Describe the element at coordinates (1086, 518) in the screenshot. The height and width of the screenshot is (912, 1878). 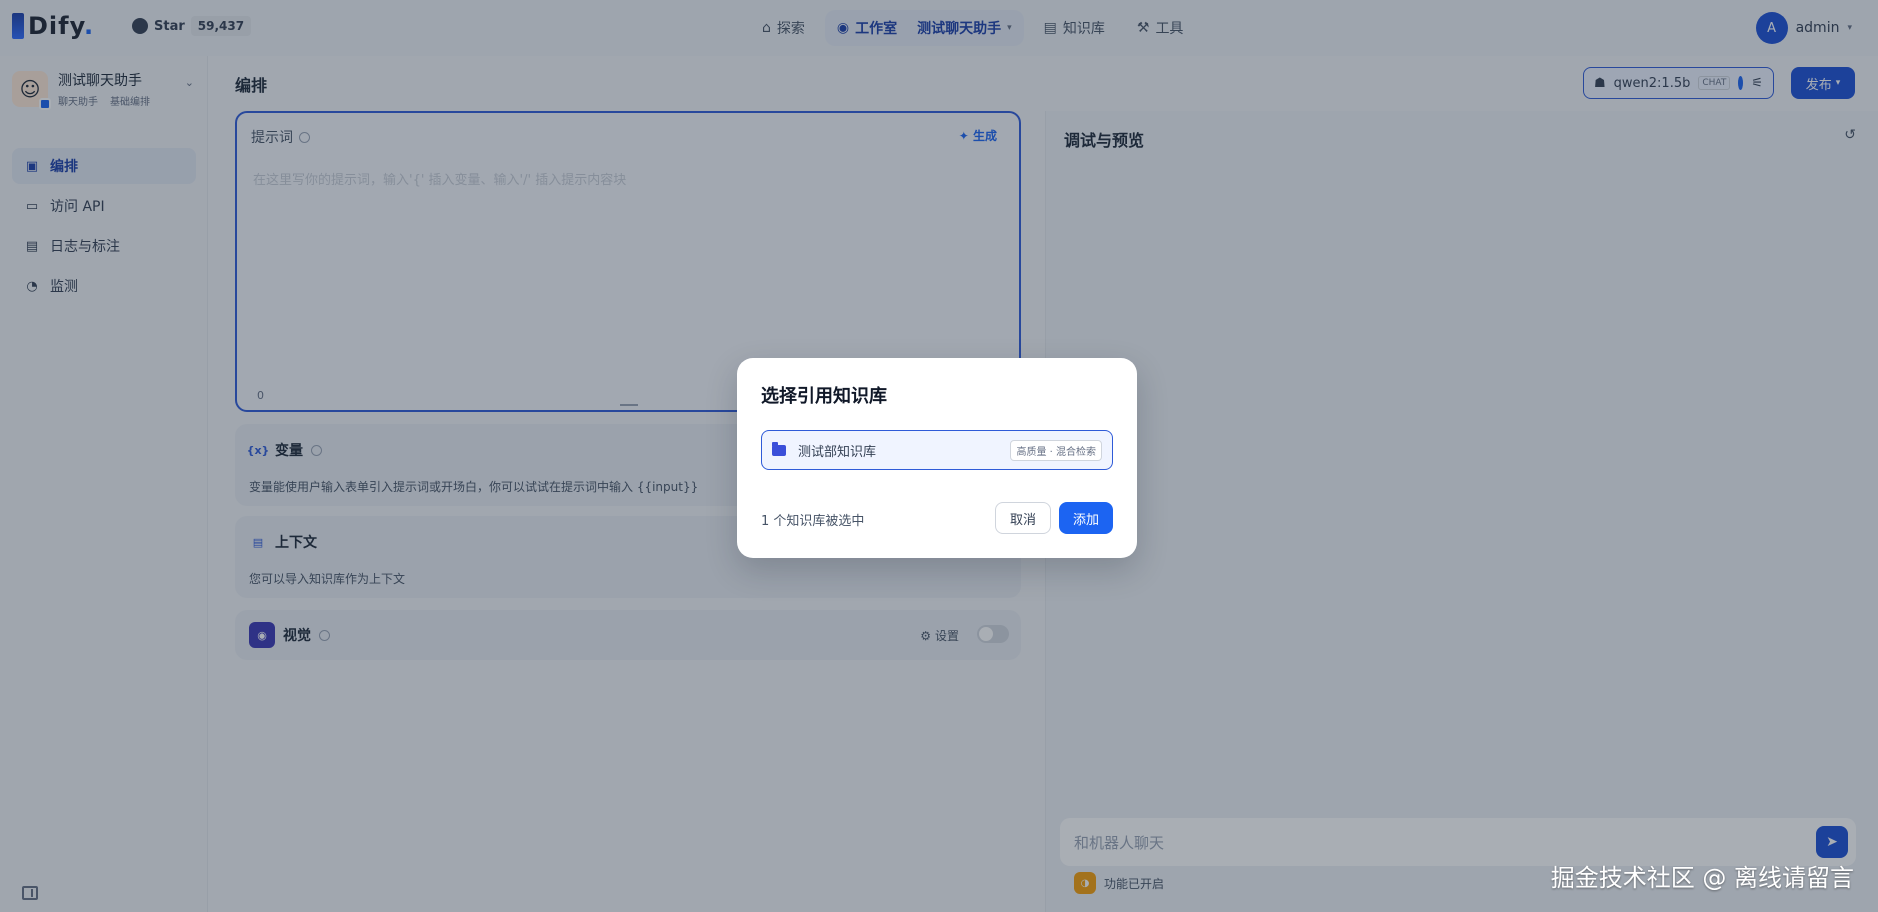
I see `add-button: 添加` at that location.